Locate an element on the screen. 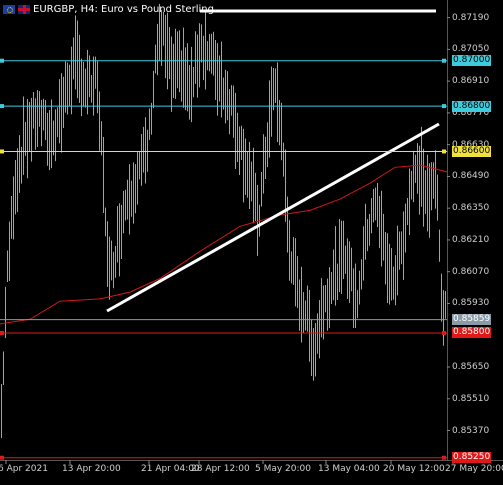 The height and width of the screenshot is (485, 503). price-level-badge: 0.87000 is located at coordinates (471, 61).